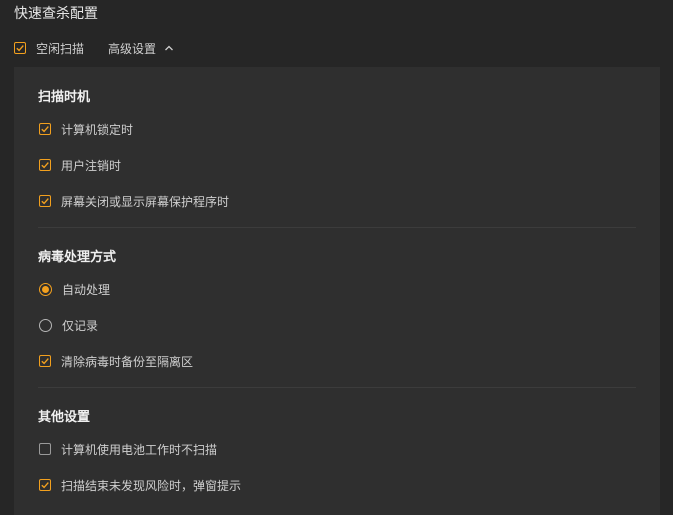 The image size is (673, 515). Describe the element at coordinates (64, 97) in the screenshot. I see `section-title-scan-timing: 扫描时机` at that location.